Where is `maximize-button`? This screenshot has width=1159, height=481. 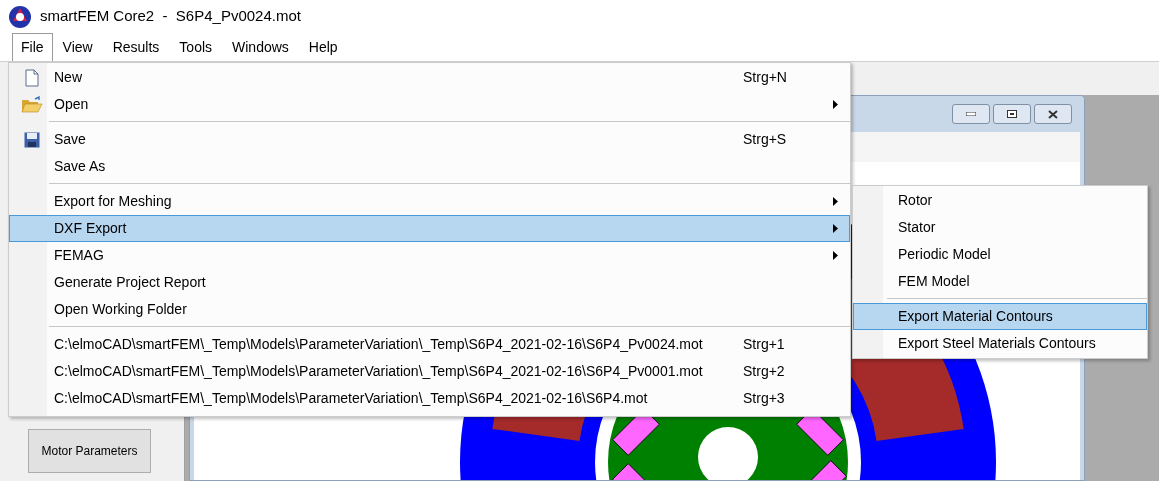
maximize-button is located at coordinates (1012, 114).